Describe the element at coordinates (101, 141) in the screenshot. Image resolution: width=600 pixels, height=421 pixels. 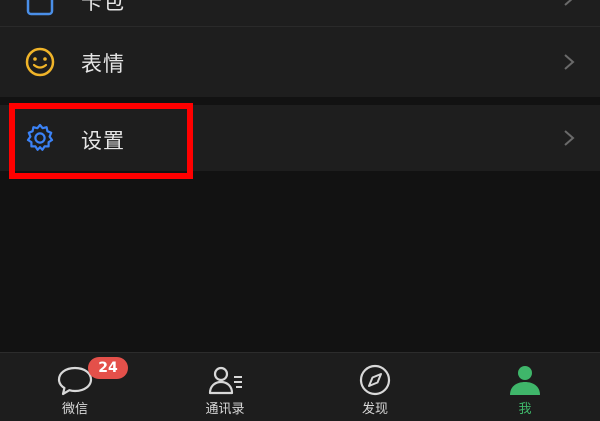
I see `highlight-box` at that location.